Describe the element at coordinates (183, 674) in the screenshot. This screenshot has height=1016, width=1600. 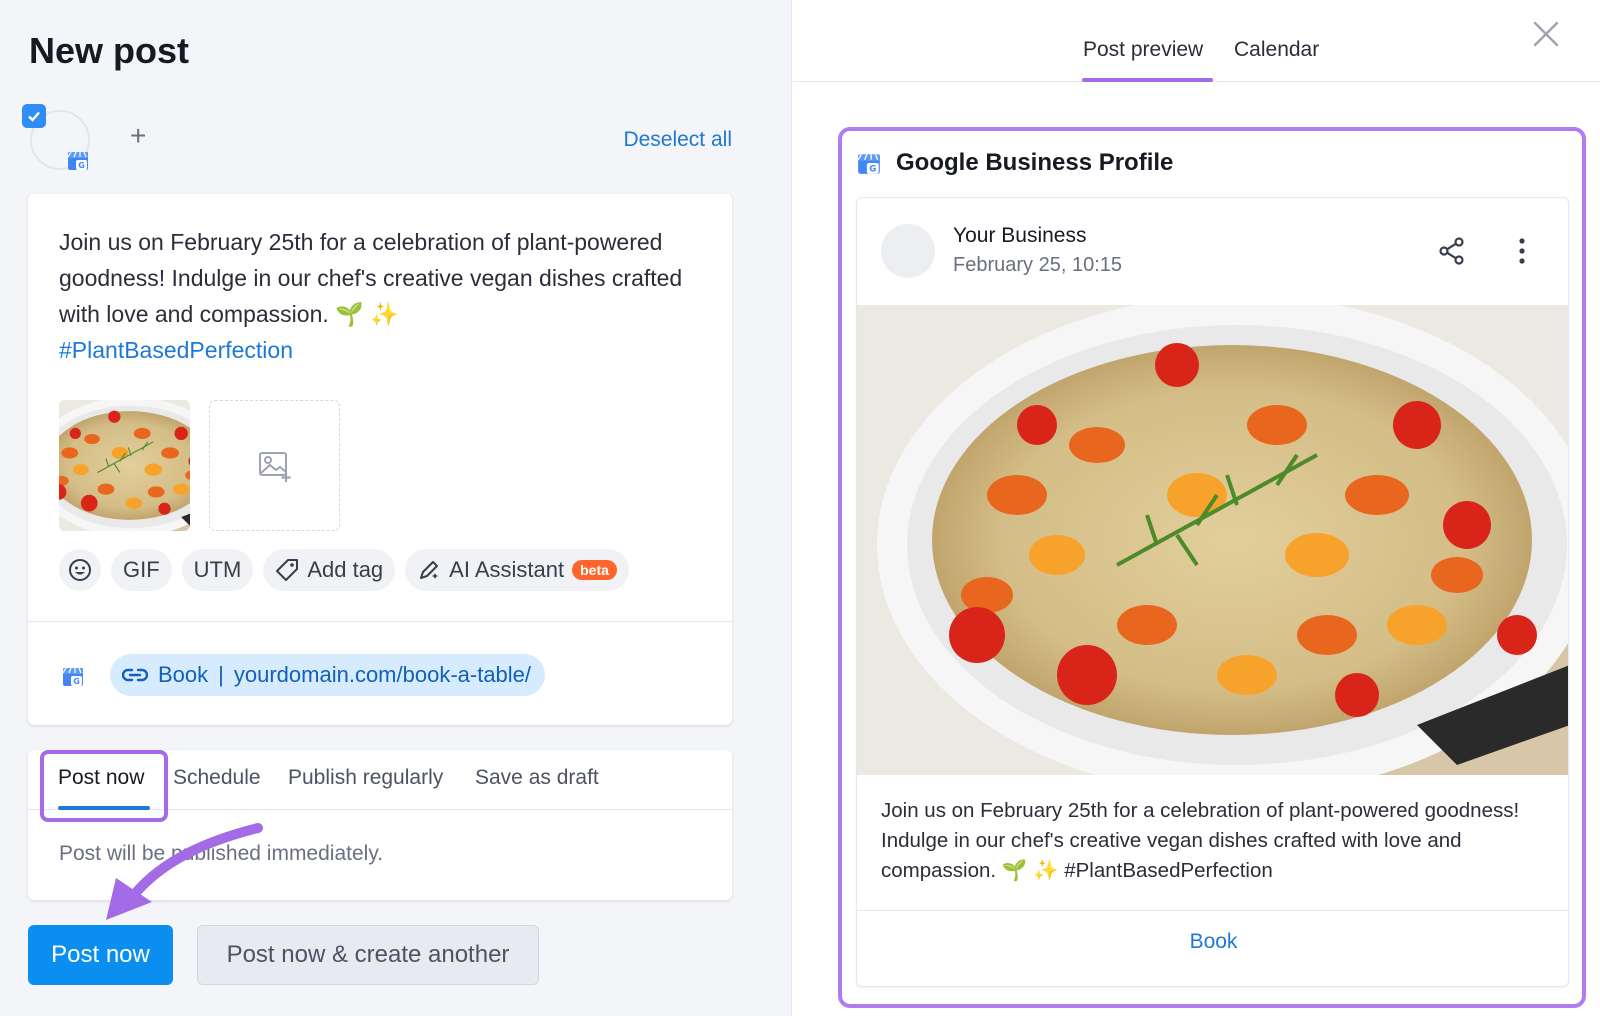
I see `link-label: Book` at that location.